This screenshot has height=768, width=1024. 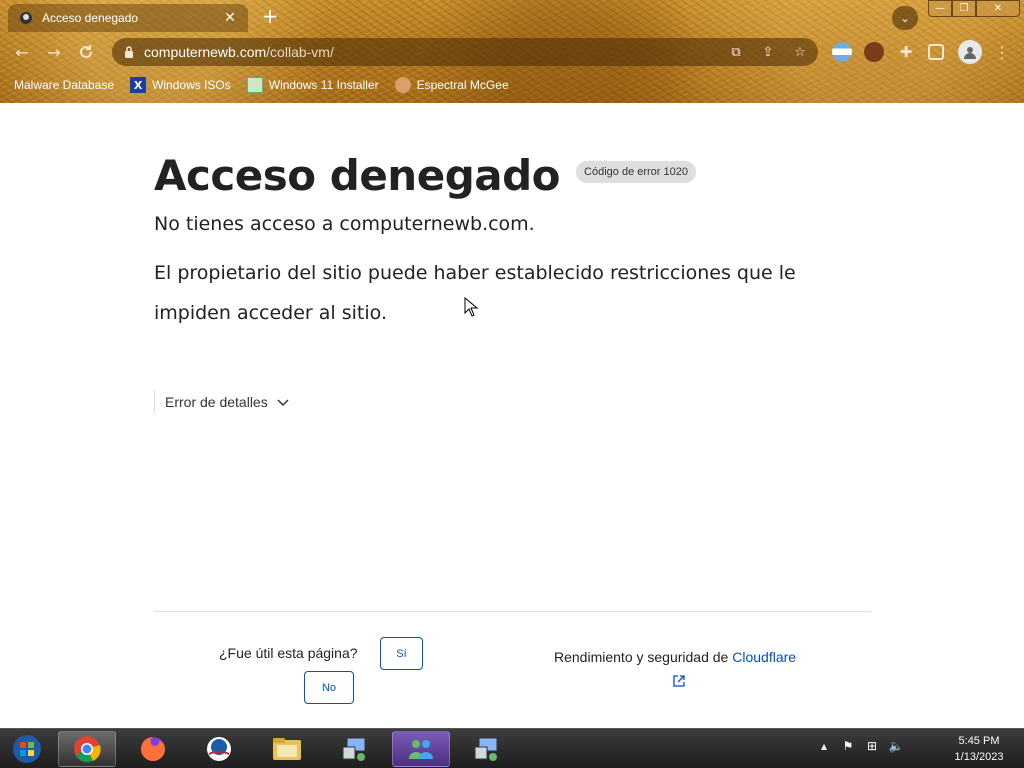 I want to click on avatar-icon, so click(x=402, y=85).